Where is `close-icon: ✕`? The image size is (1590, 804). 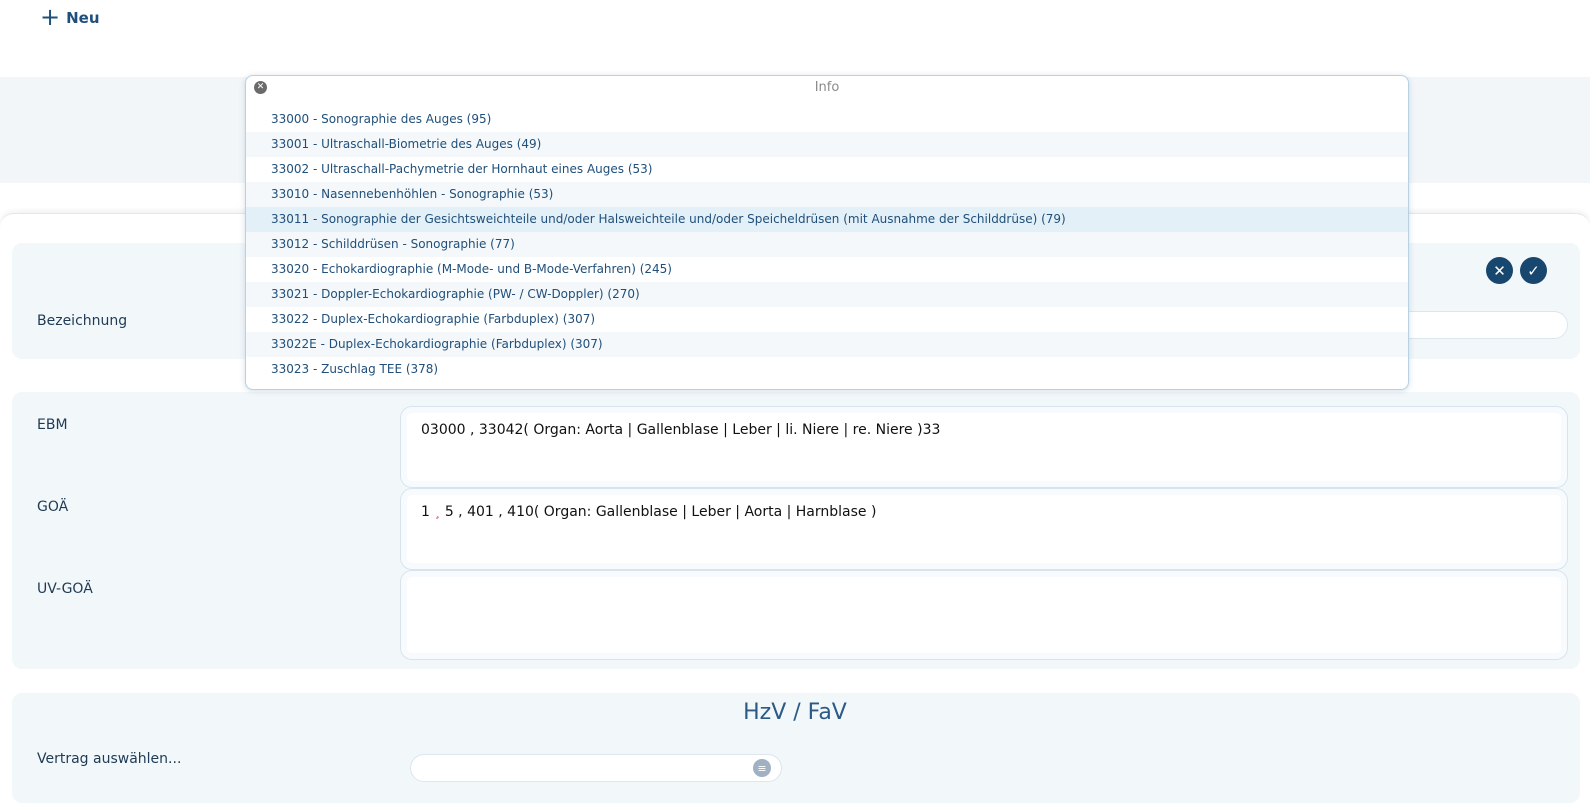
close-icon: ✕ is located at coordinates (1499, 270).